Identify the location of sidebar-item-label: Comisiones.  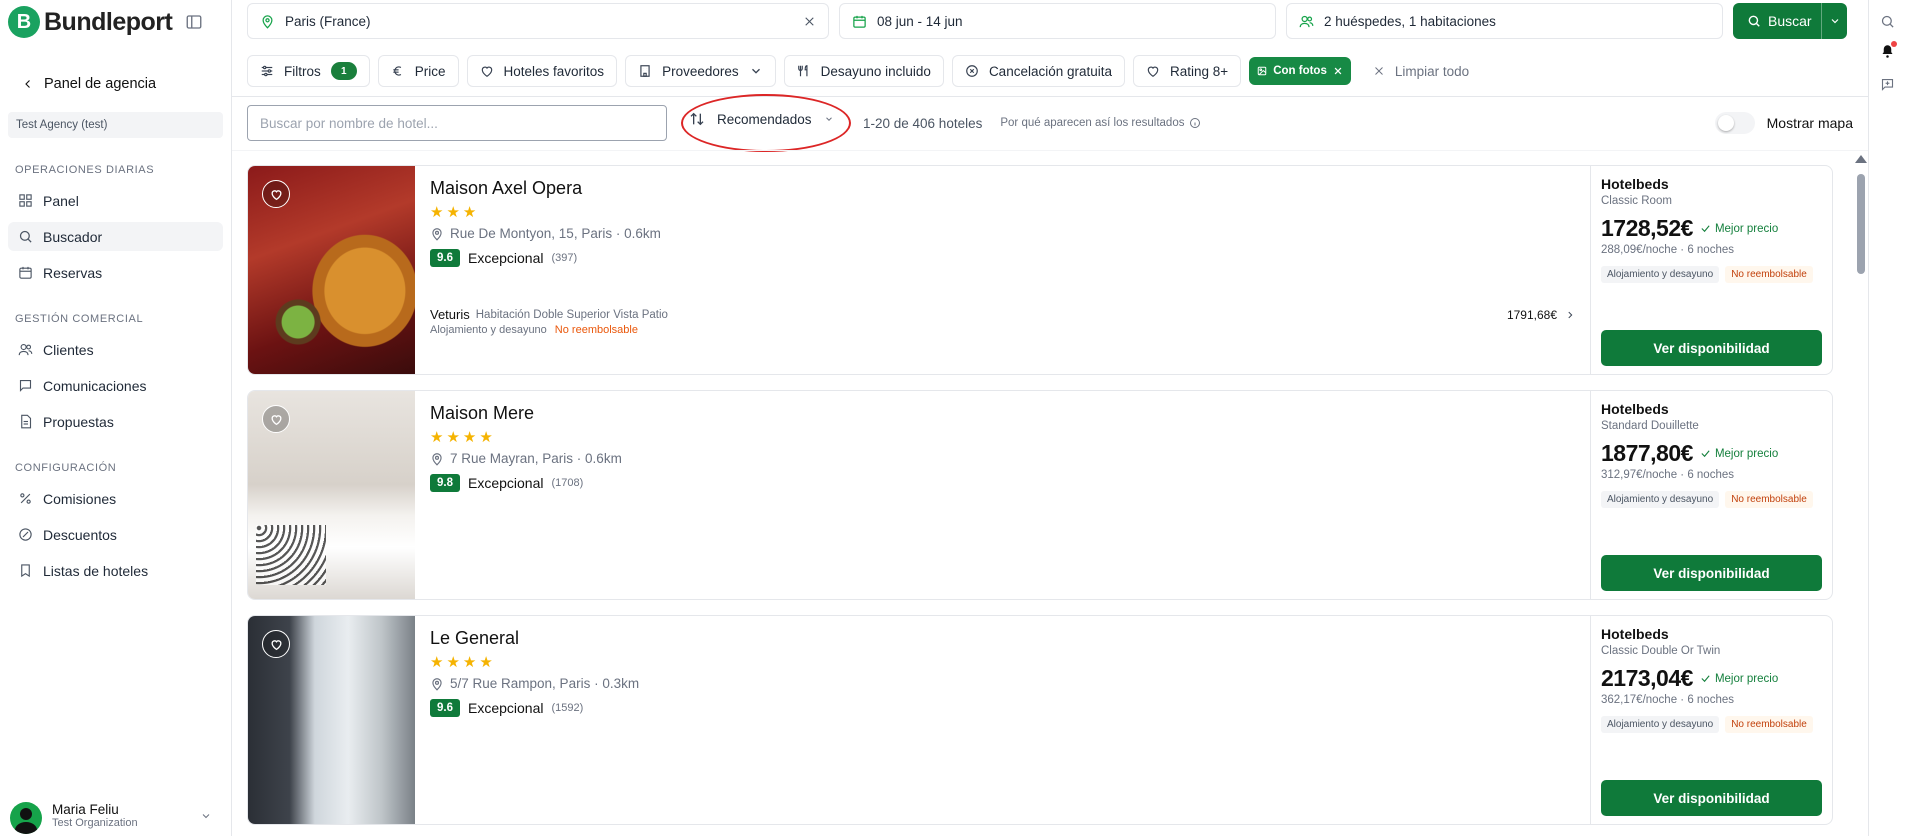
(80, 498).